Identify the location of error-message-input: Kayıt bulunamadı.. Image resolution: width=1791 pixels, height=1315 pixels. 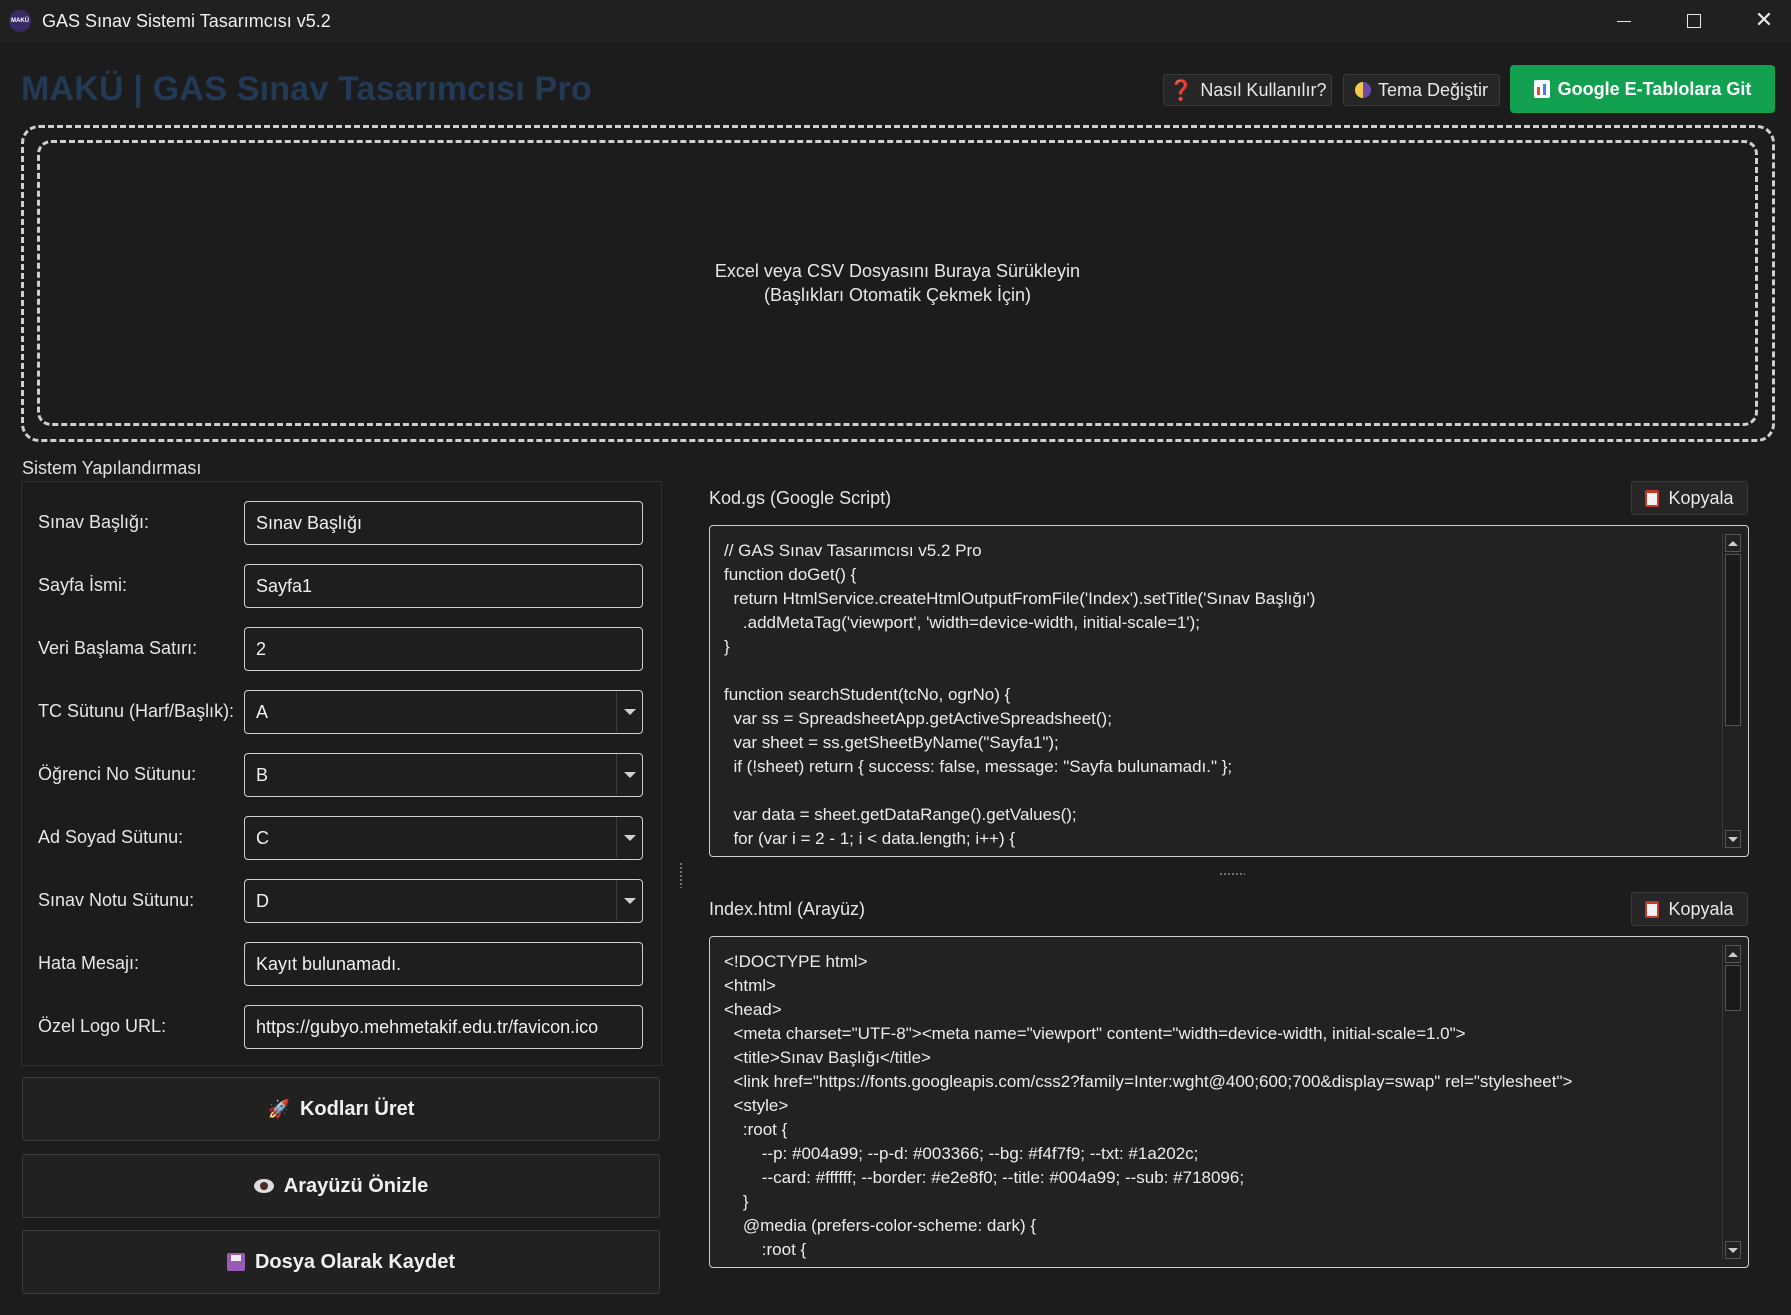
(443, 964).